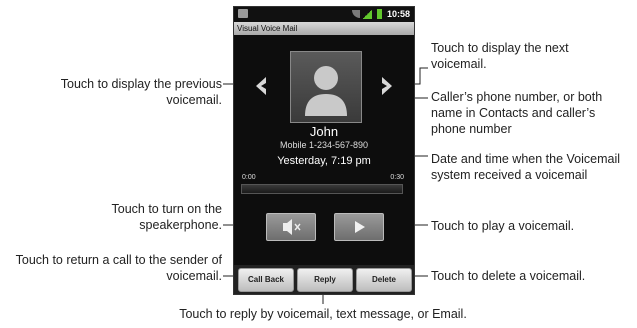  Describe the element at coordinates (141, 92) in the screenshot. I see `annotation-prev: Touch to display the previous voicemail.` at that location.